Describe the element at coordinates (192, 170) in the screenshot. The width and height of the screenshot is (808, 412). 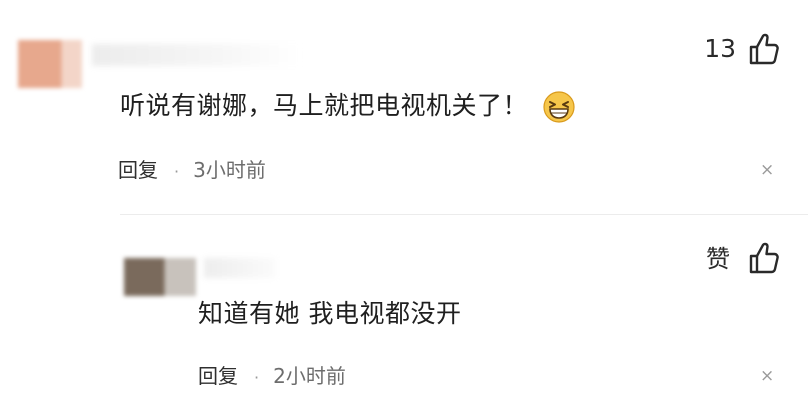
I see `comment-meta: 回复 · 3小时前` at that location.